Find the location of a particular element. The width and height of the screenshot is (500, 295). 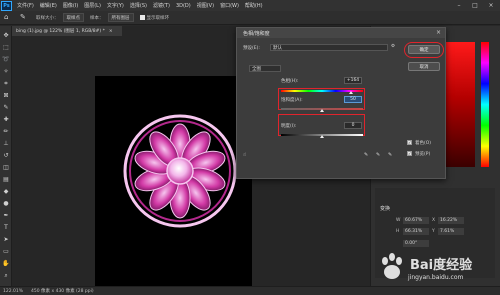

sample-label: 样本： is located at coordinates (97, 18).